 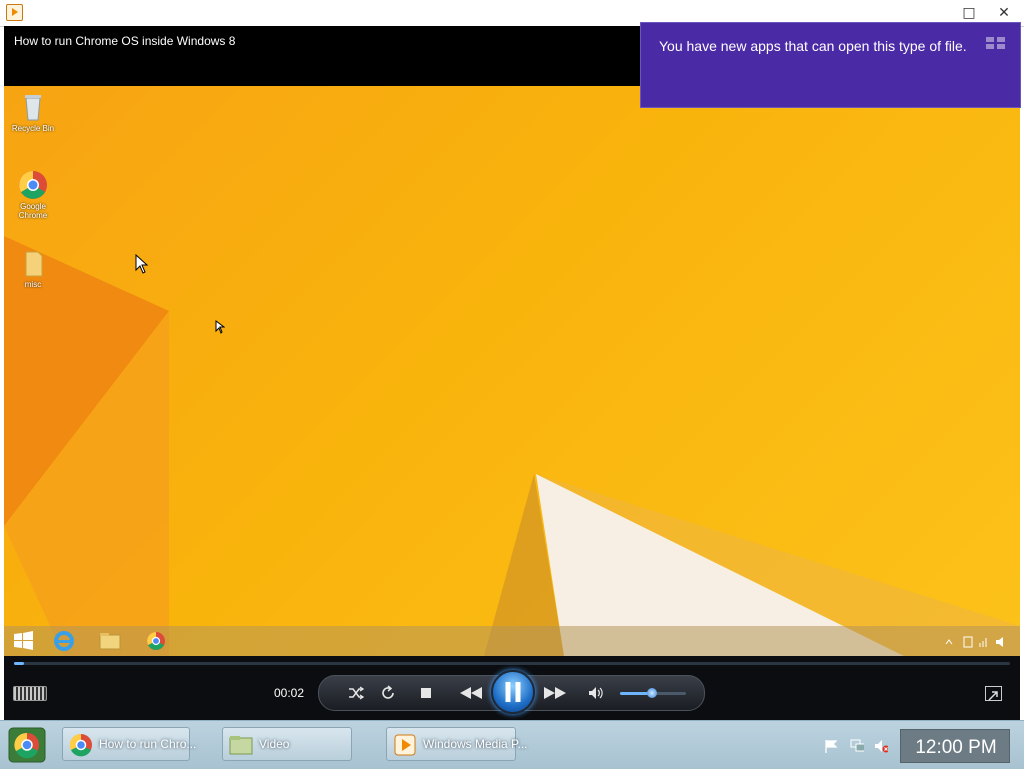 I want to click on start-chrome-icon, so click(x=27, y=745).